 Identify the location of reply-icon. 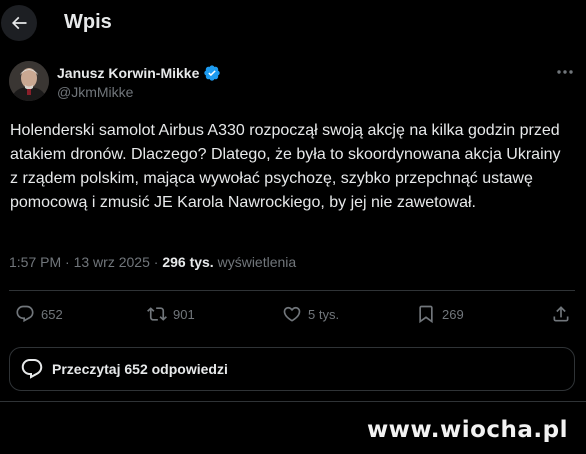
(25, 314).